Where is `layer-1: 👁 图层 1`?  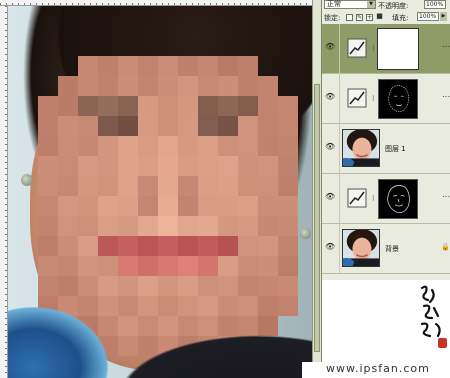
layer-1: 👁 图层 1 is located at coordinates (386, 149).